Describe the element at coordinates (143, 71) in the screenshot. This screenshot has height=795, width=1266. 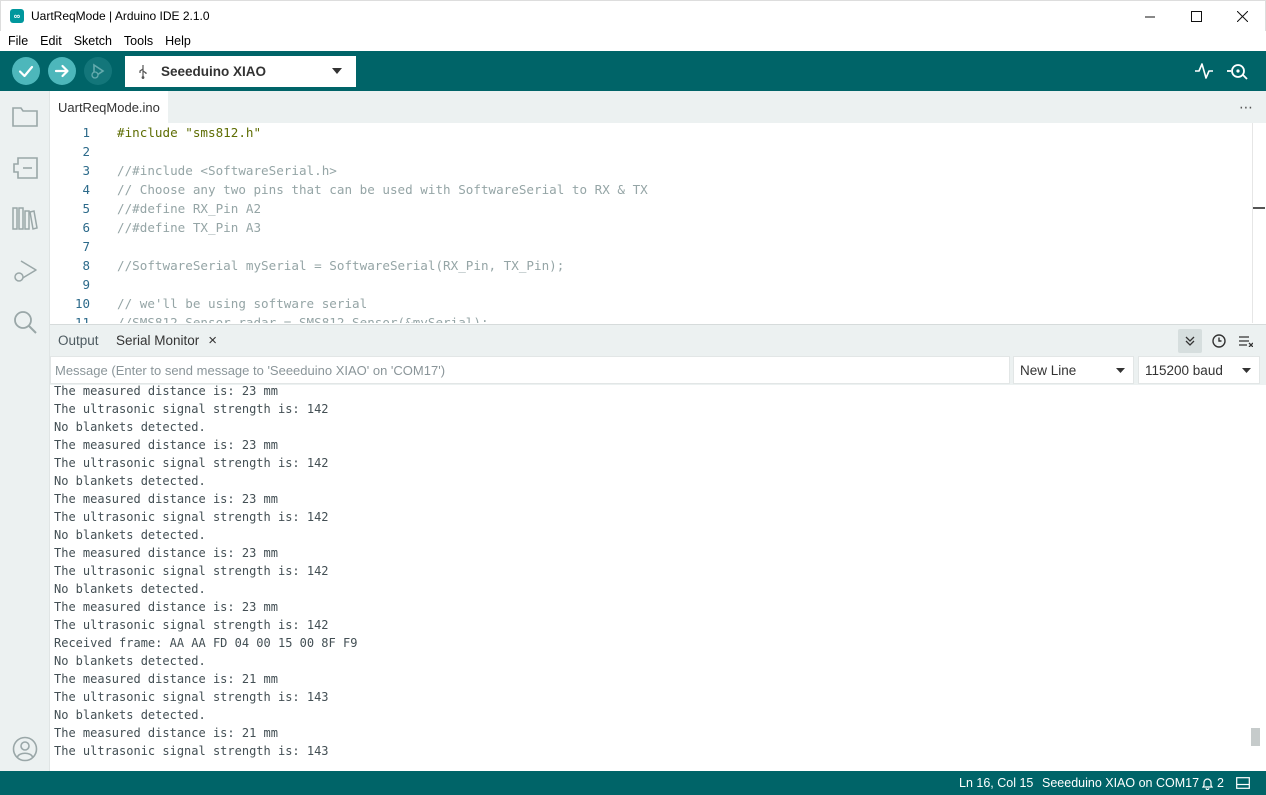
I see `usb-icon` at that location.